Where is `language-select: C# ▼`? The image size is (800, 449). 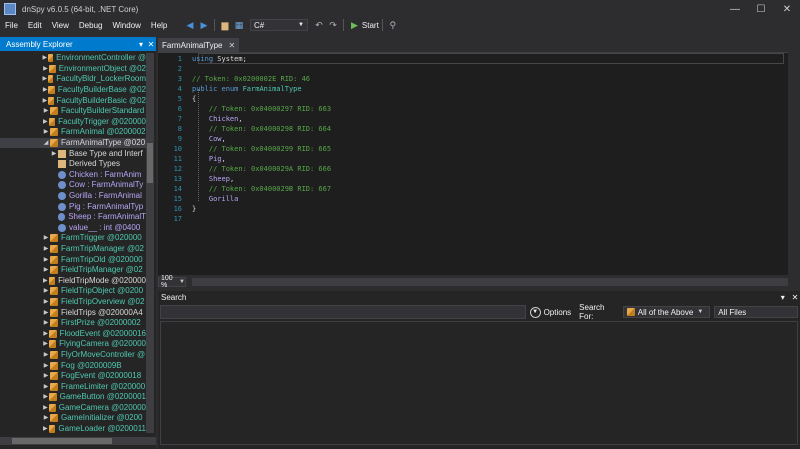 language-select: C# ▼ is located at coordinates (279, 25).